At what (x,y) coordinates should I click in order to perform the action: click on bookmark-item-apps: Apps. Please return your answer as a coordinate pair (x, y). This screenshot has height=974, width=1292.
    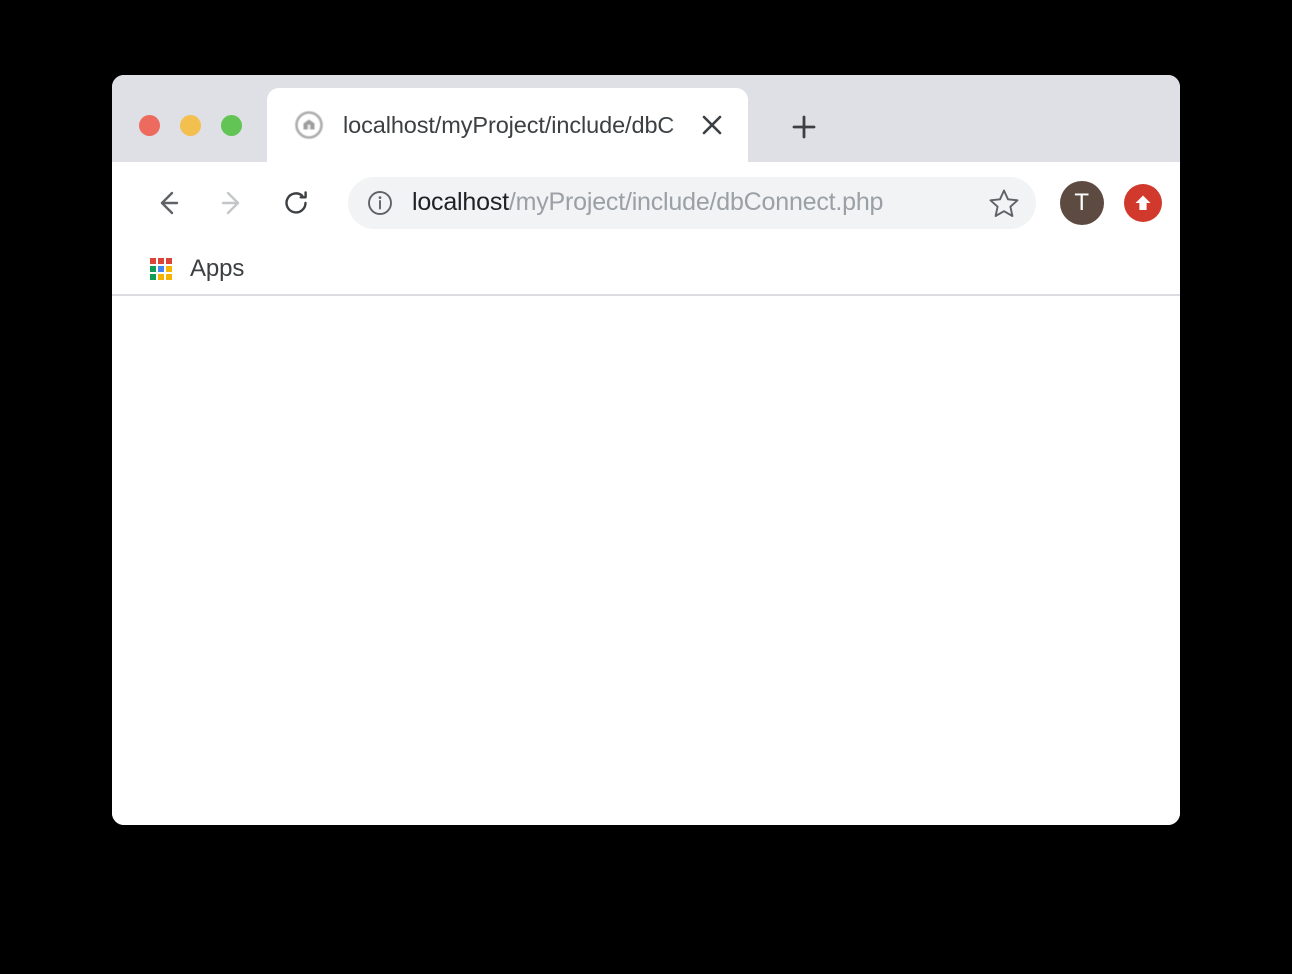
    Looking at the image, I should click on (197, 269).